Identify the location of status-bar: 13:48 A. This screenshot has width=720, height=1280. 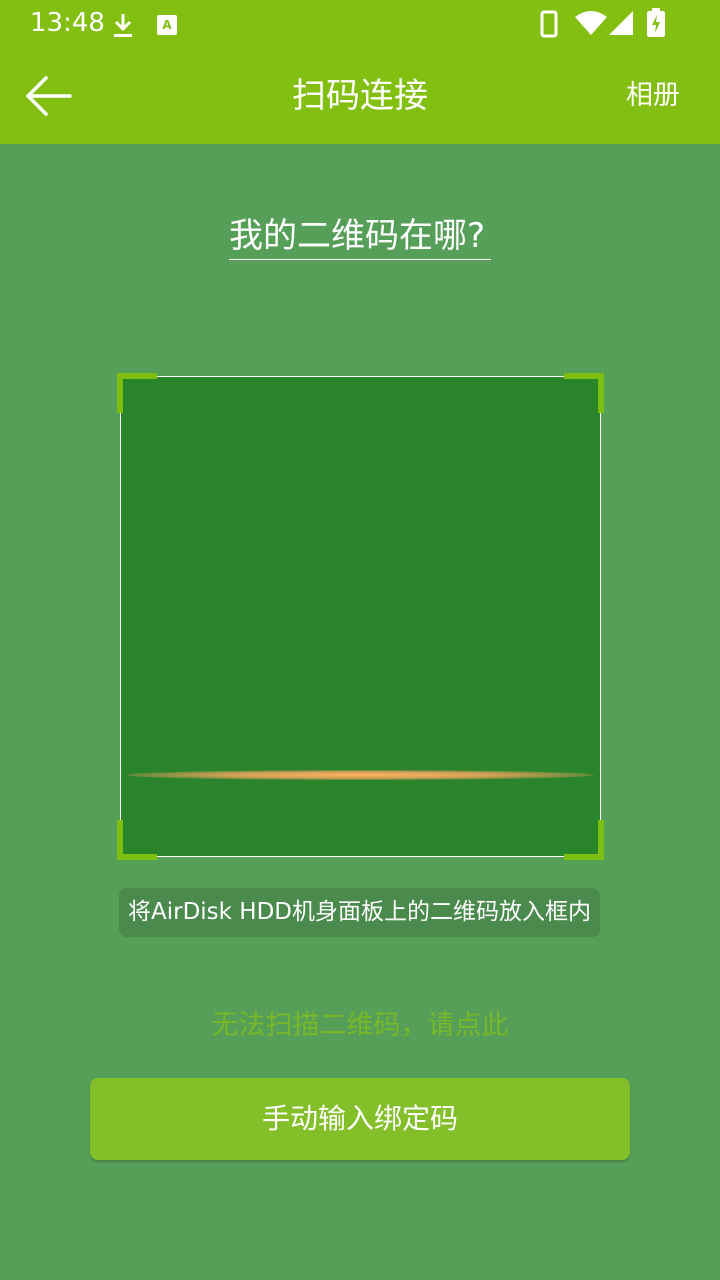
(360, 24).